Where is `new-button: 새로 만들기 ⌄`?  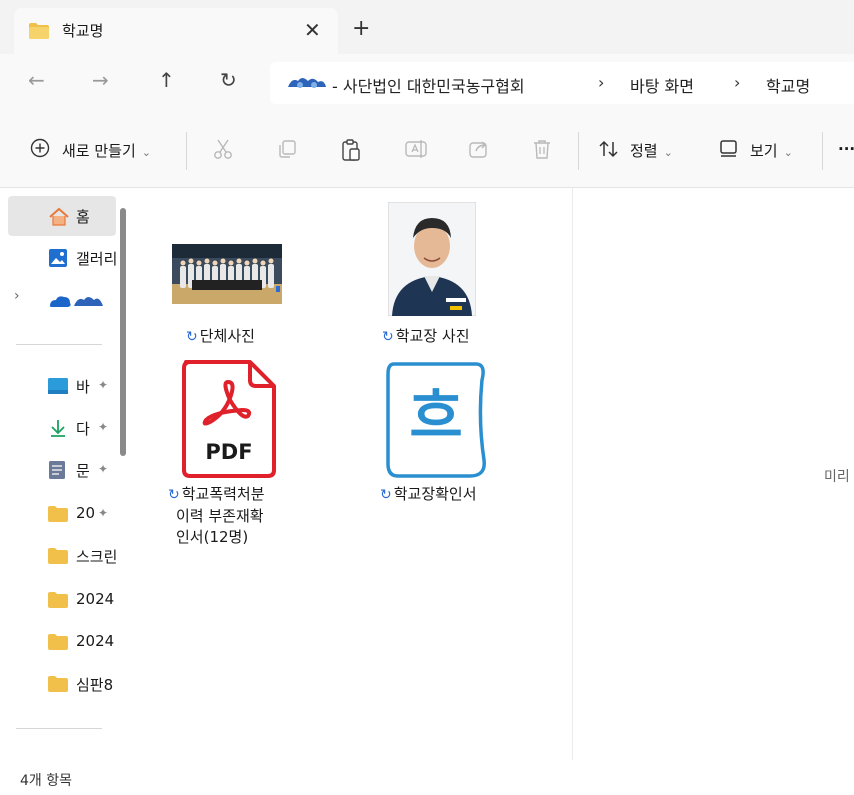
new-button: 새로 만들기 ⌄ is located at coordinates (106, 150).